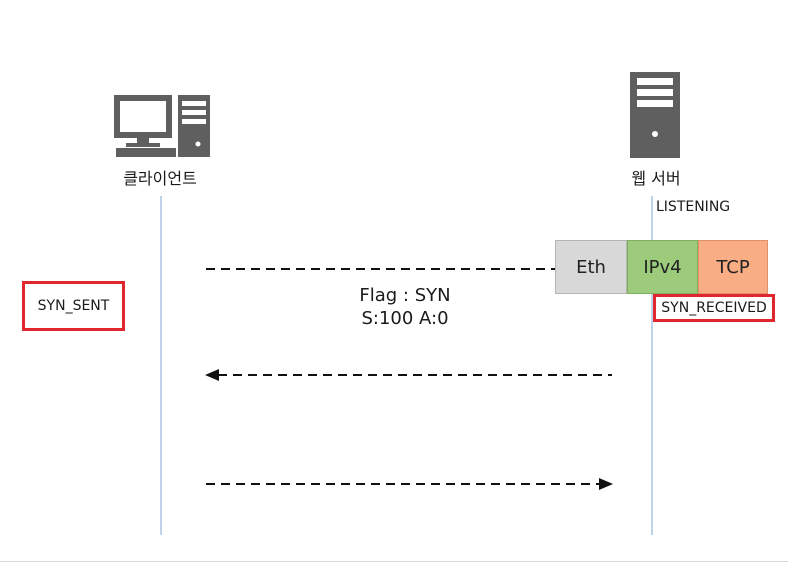  What do you see at coordinates (405, 318) in the screenshot?
I see `syn-seq-ack-text: S:100 A:0` at bounding box center [405, 318].